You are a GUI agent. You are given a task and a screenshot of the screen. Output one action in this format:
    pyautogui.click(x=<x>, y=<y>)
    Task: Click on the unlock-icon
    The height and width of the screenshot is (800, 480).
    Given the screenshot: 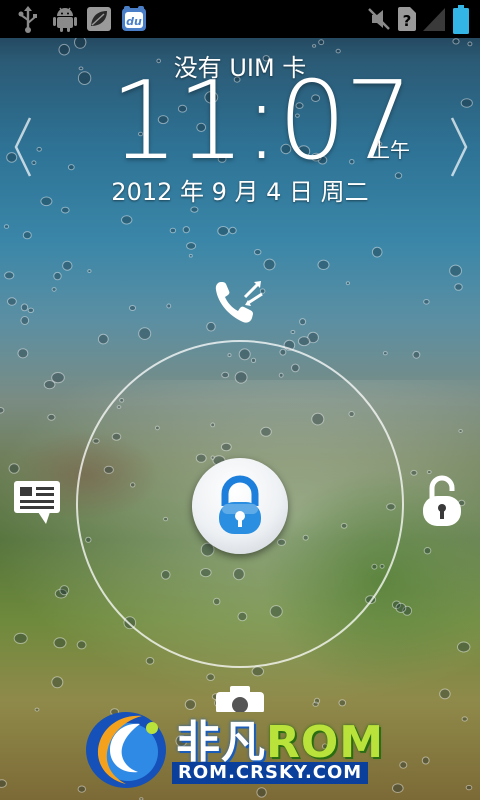 What is the action you would take?
    pyautogui.click(x=442, y=501)
    